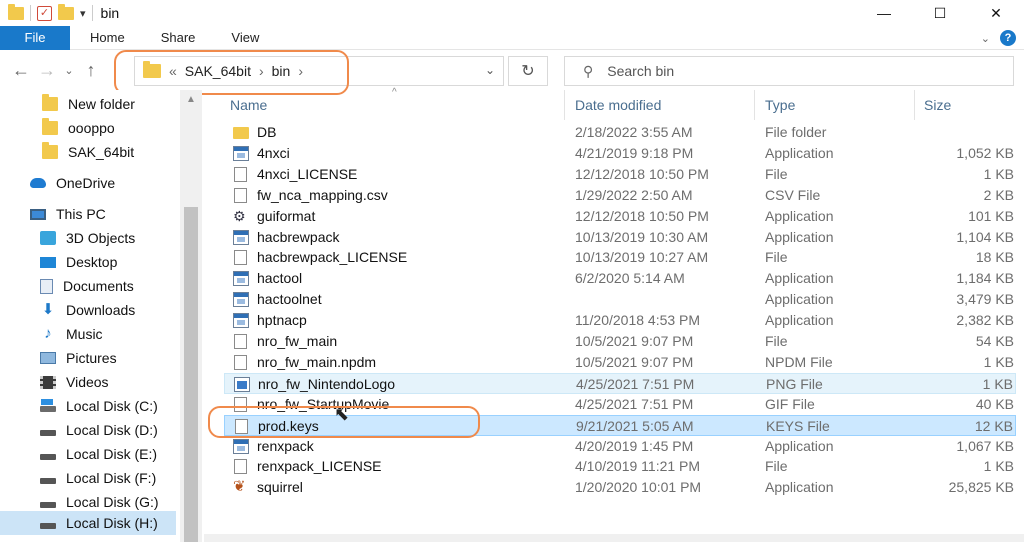 This screenshot has height=542, width=1024. I want to click on file-date-modified: 12/12/2018 10:50 PM, so click(642, 173).